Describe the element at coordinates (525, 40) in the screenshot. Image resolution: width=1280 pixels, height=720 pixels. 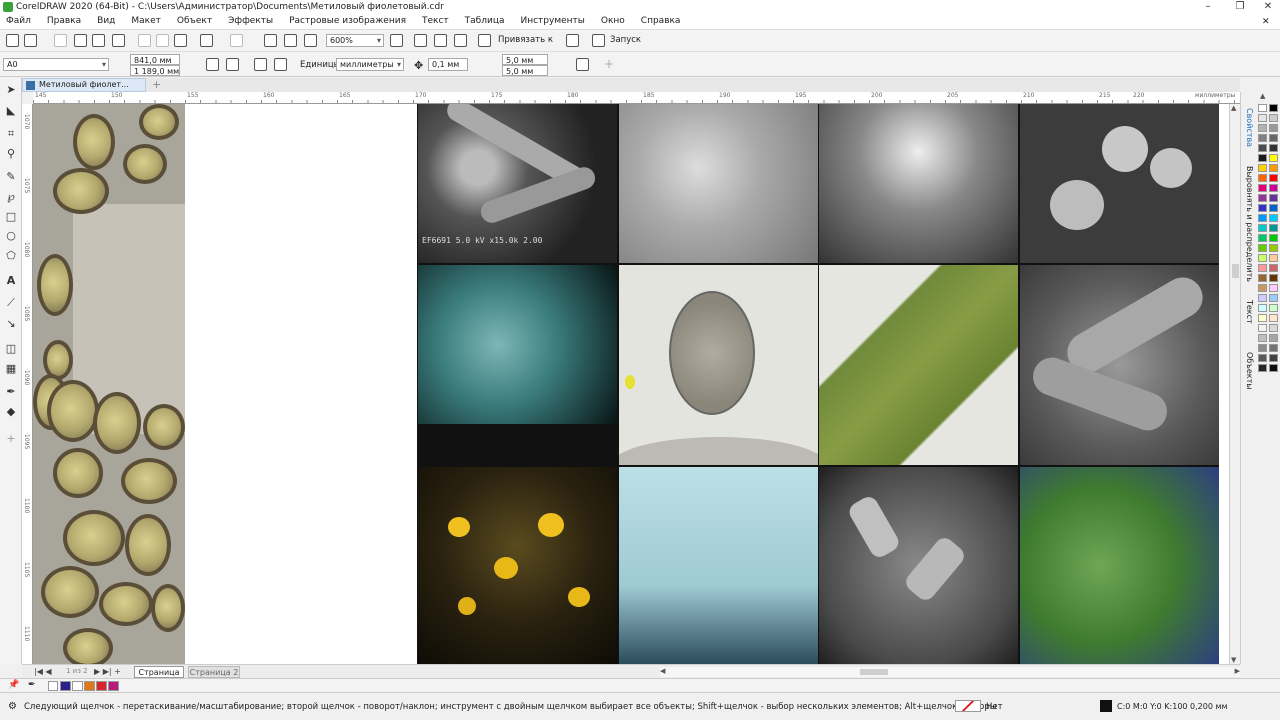
I see `snap-to-dropdown: Привязать к` at that location.